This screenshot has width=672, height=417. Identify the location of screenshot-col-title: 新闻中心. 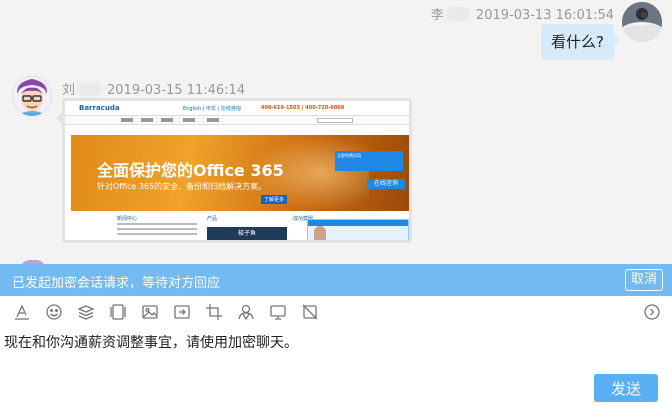
(127, 219).